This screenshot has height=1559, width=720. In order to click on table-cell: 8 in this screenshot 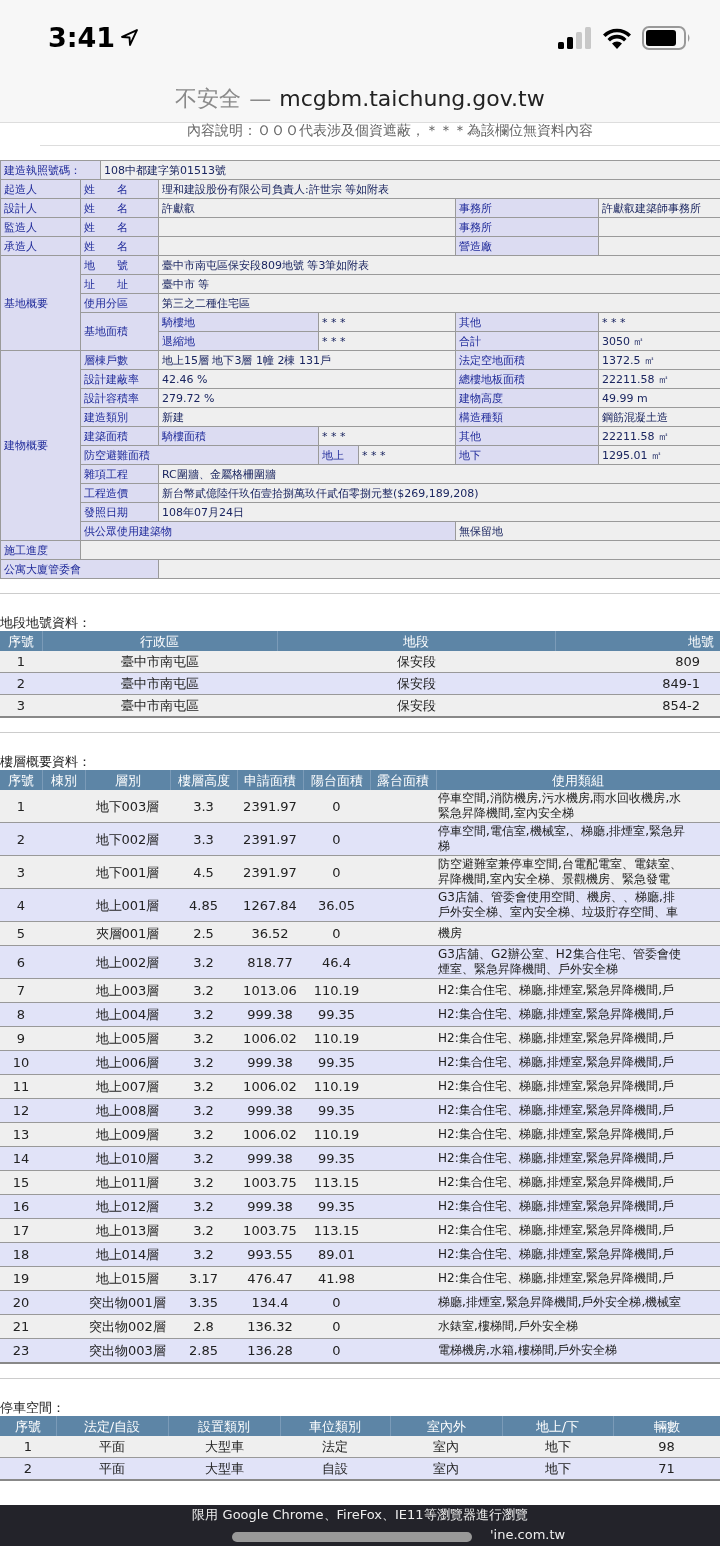, I will do `click(21, 1014)`.